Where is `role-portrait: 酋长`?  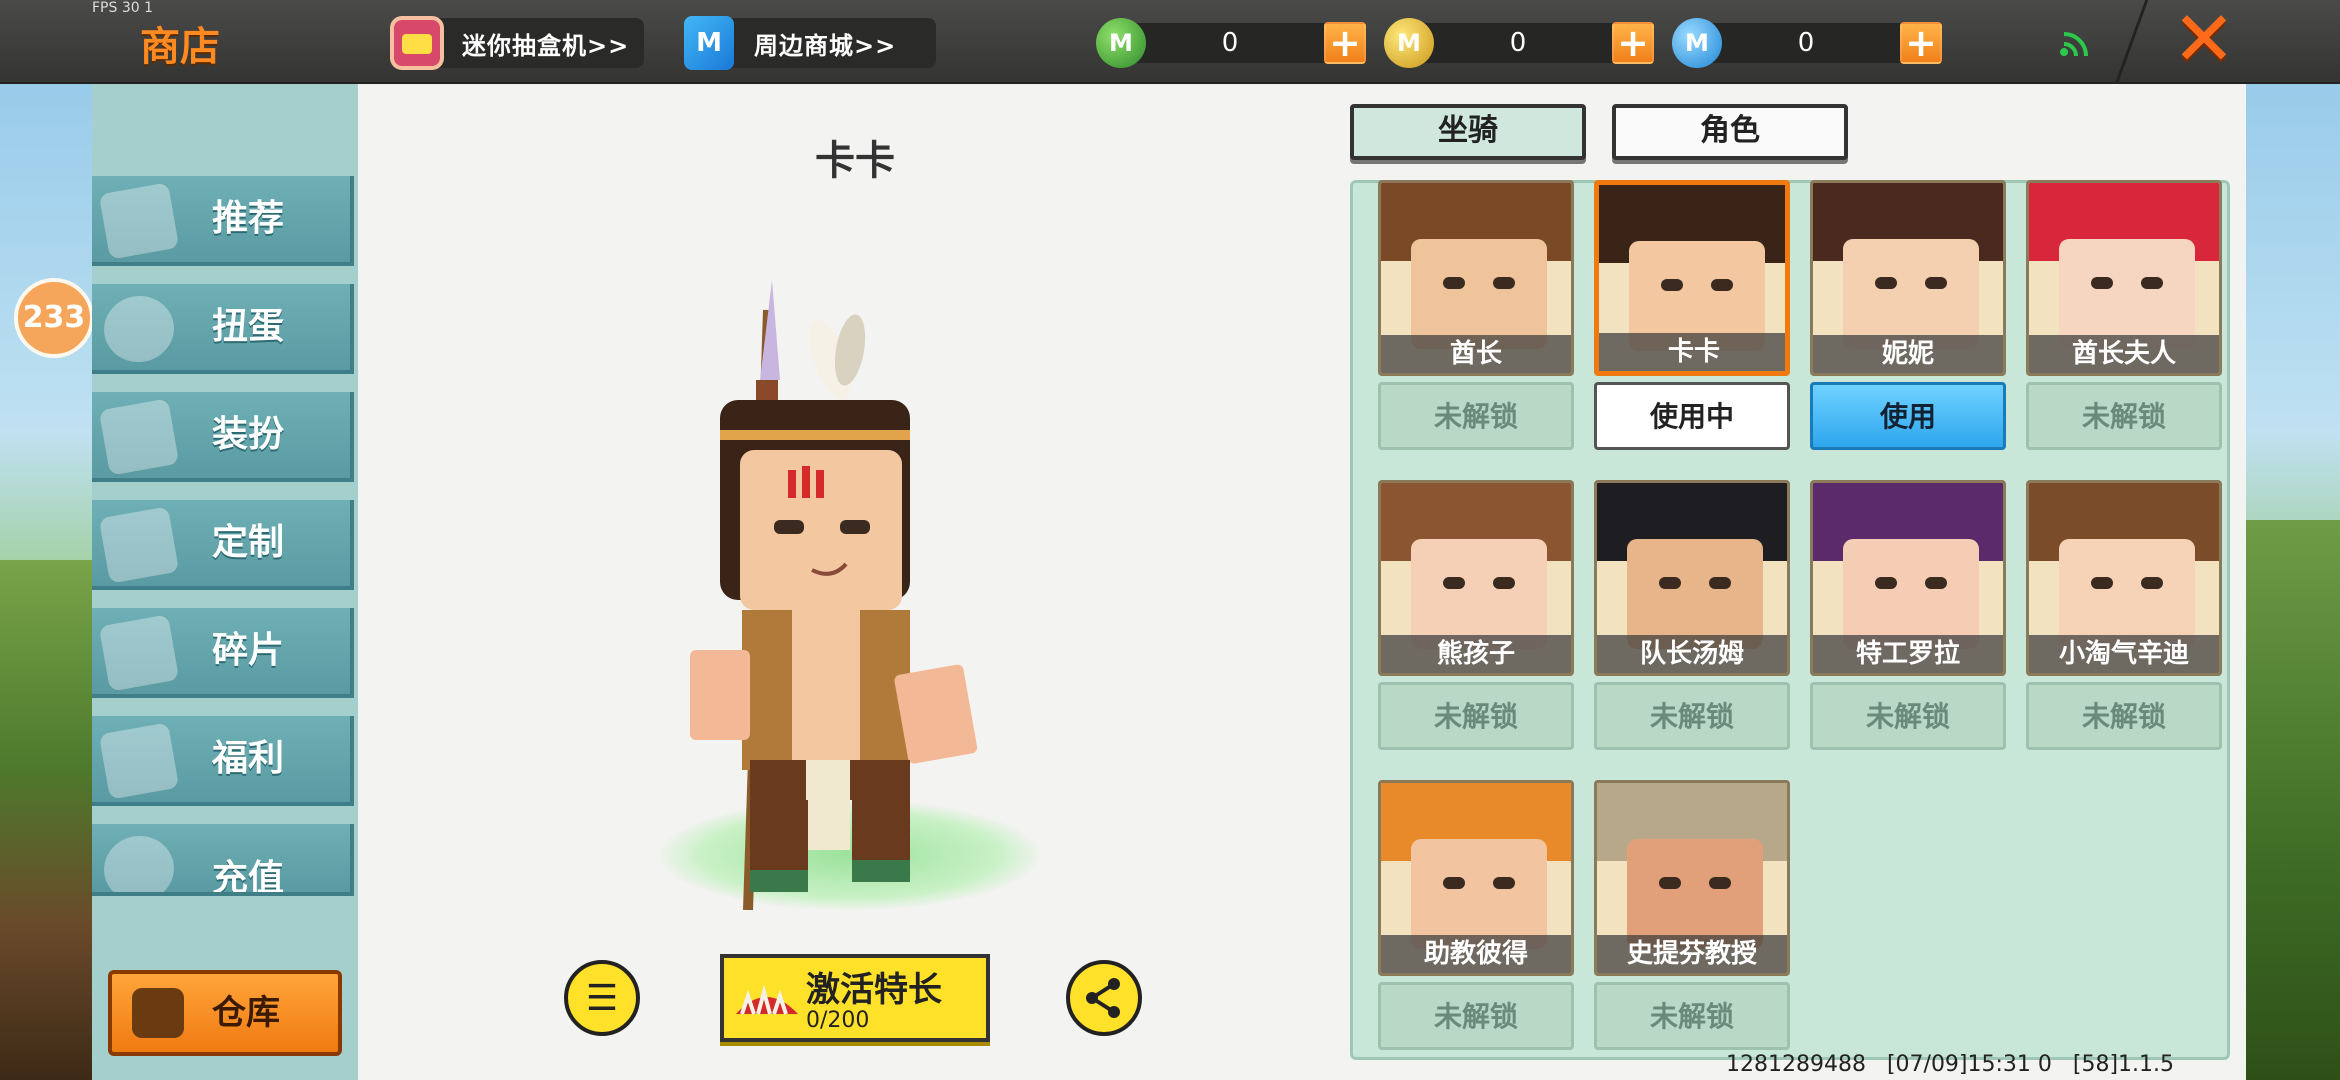 role-portrait: 酋长 is located at coordinates (1476, 278).